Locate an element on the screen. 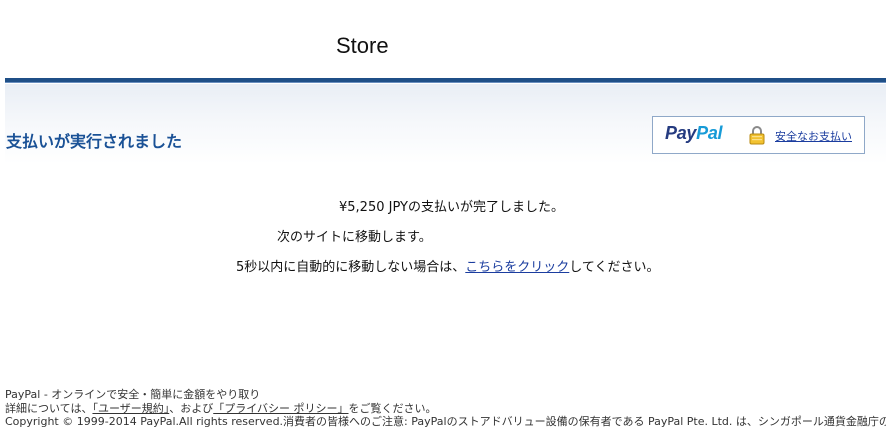 The height and width of the screenshot is (430, 886). redirect-message: 次のサイトに移動します。 is located at coordinates (354, 237).